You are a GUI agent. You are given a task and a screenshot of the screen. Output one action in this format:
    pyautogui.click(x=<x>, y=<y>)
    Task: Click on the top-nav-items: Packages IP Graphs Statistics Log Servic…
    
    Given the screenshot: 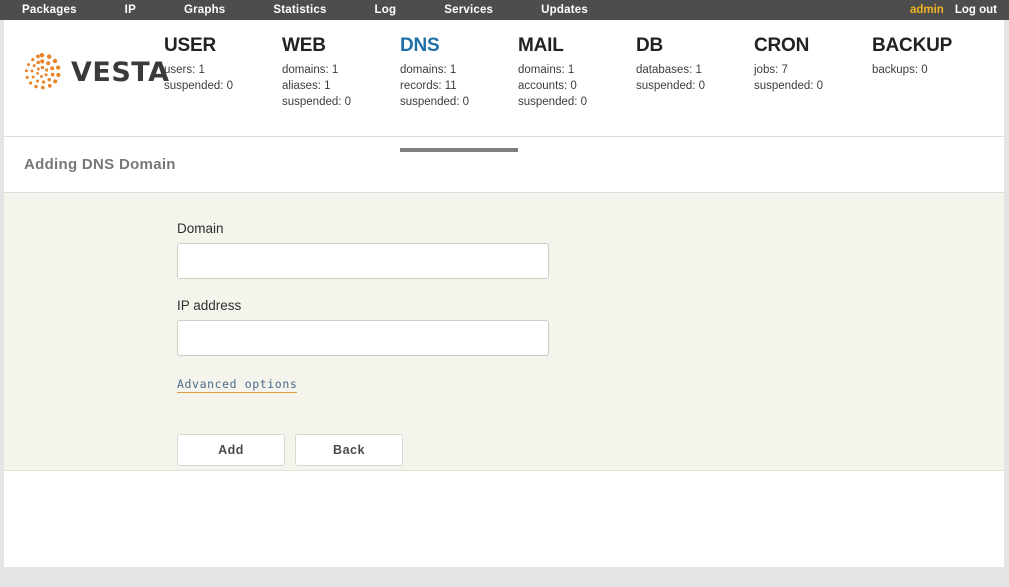 What is the action you would take?
    pyautogui.click(x=305, y=10)
    